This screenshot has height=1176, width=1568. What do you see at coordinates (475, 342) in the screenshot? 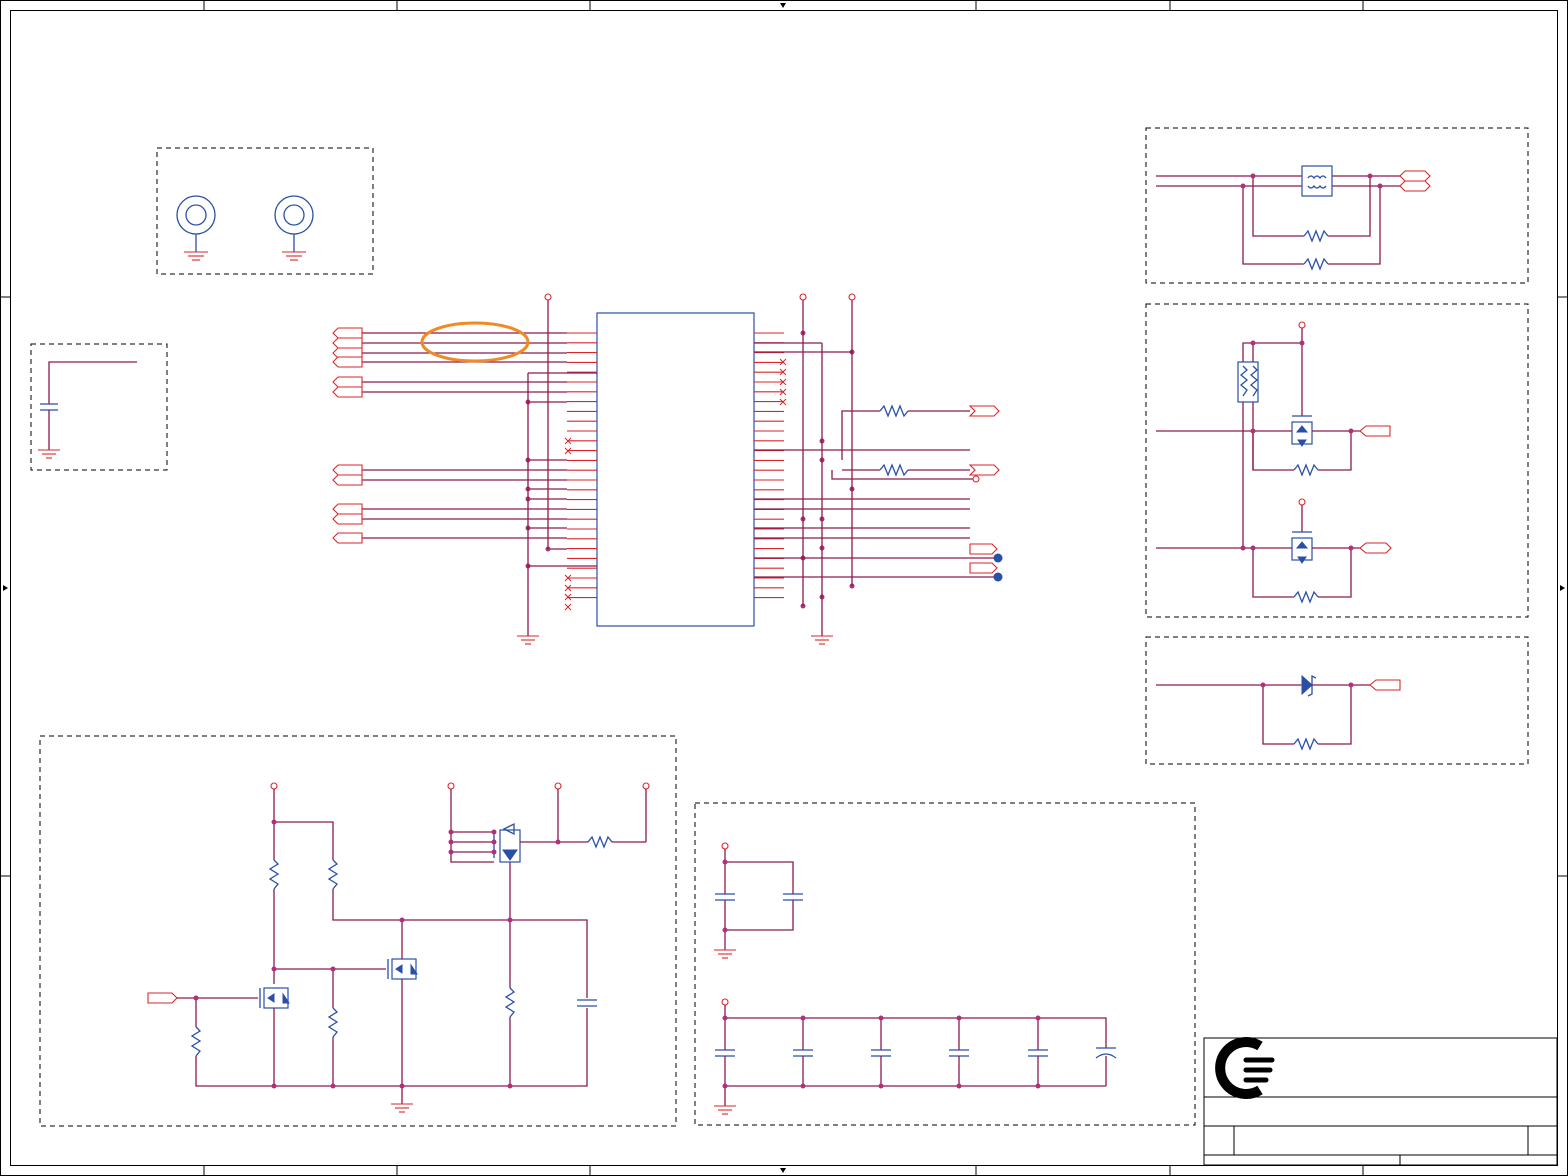
I see `highlight-annotation` at bounding box center [475, 342].